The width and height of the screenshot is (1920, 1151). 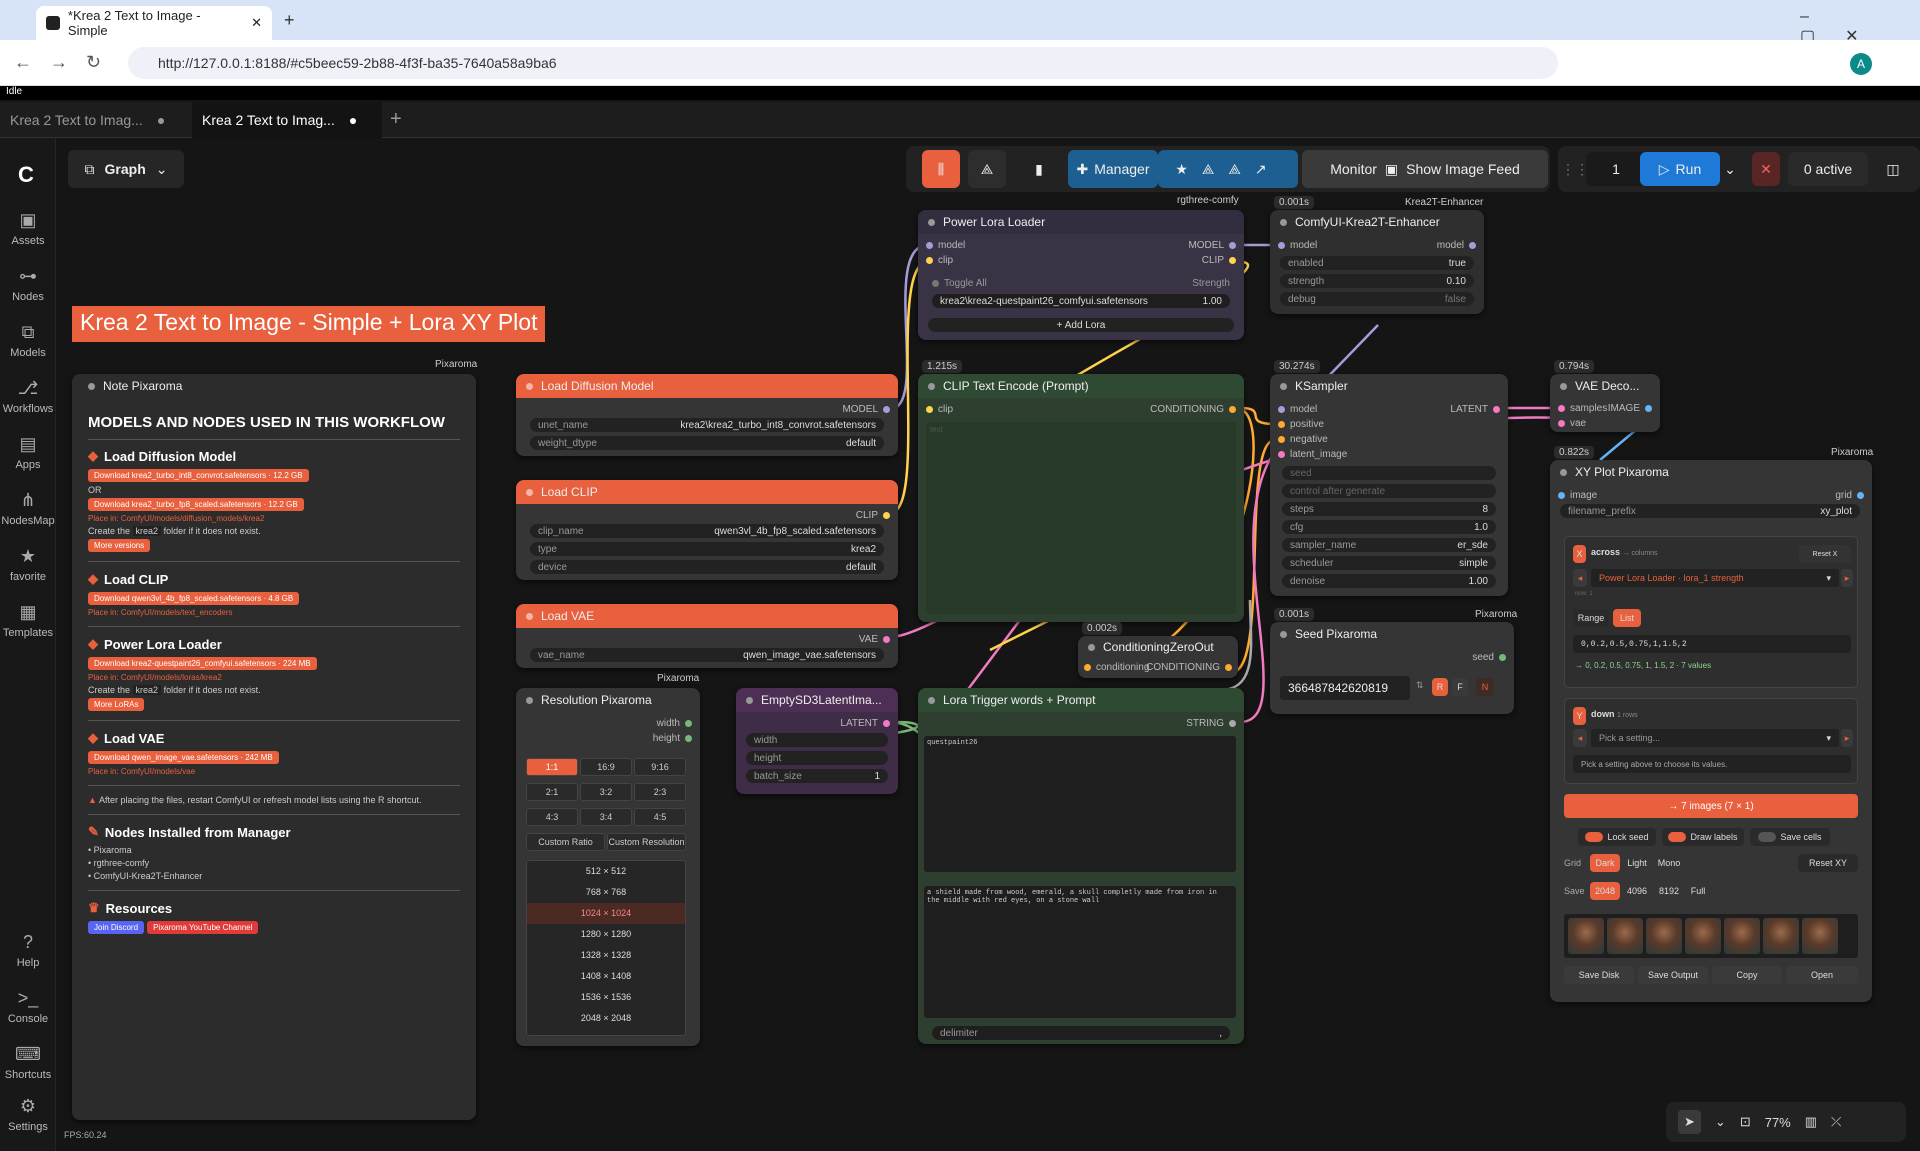 What do you see at coordinates (606, 817) in the screenshot?
I see `ratio-3-4: 3:4` at bounding box center [606, 817].